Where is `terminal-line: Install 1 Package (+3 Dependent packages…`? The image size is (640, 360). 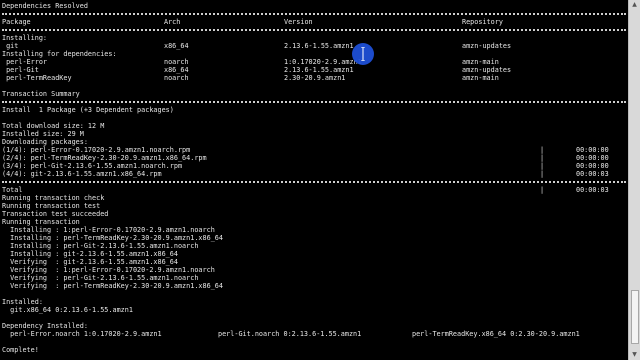
terminal-line: Install 1 Package (+3 Dependent packages… is located at coordinates (88, 110).